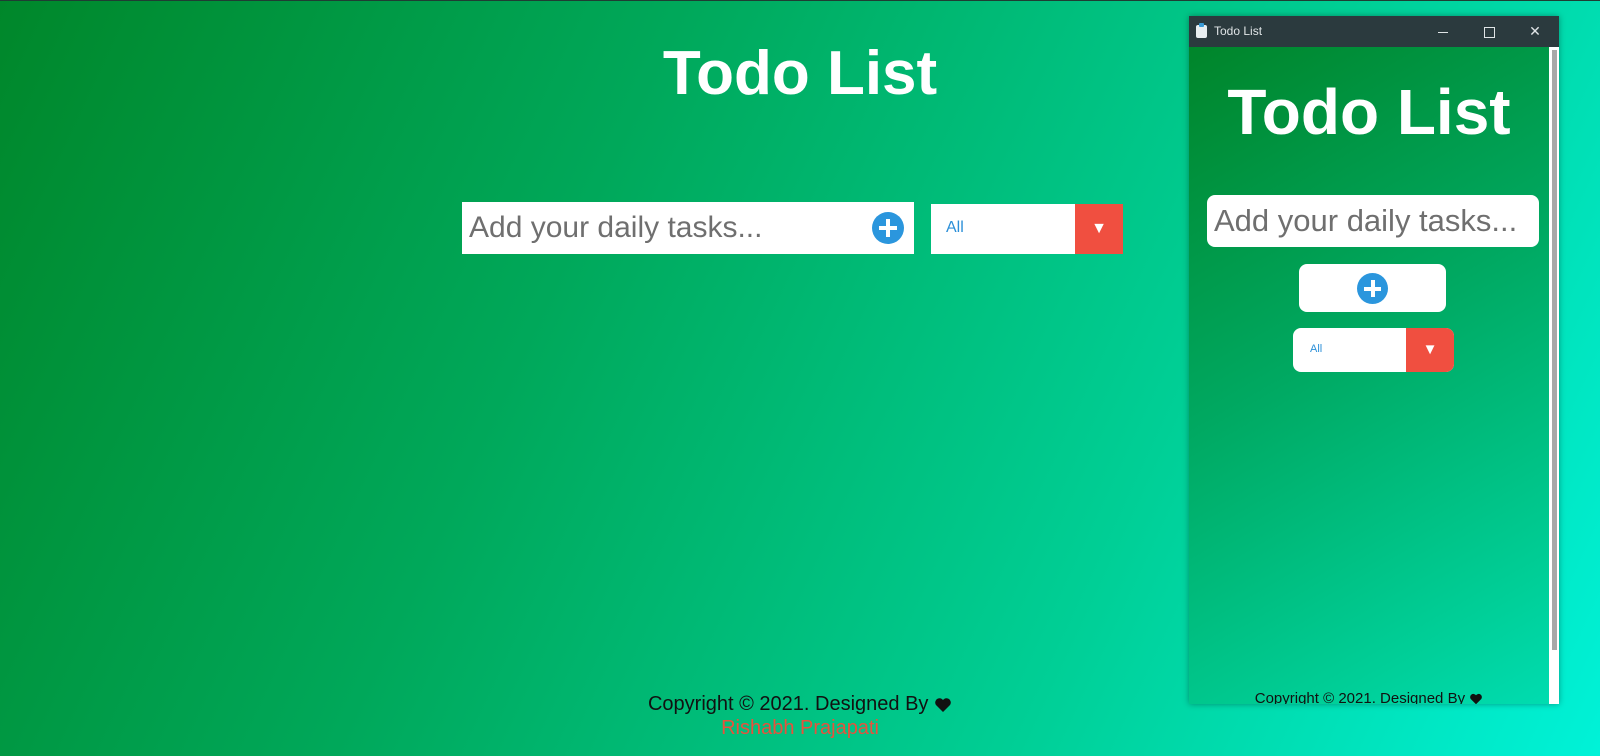  Describe the element at coordinates (1374, 31) in the screenshot. I see `window-titlebar: Todo List ✕` at that location.